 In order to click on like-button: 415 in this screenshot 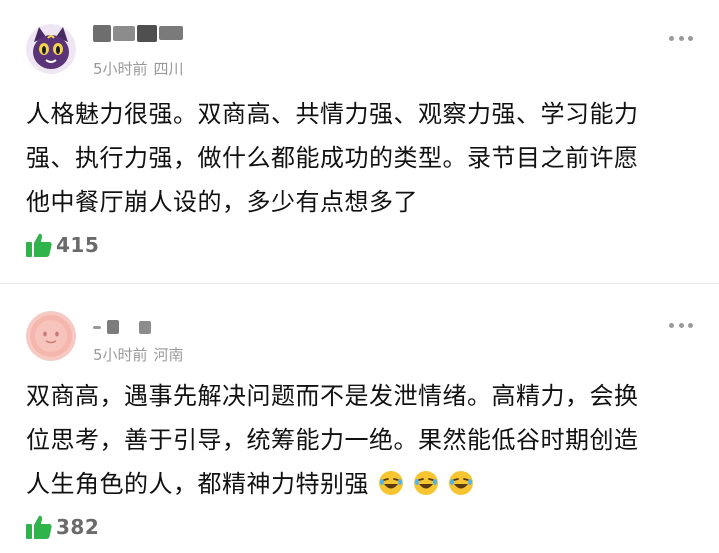, I will do `click(62, 245)`.